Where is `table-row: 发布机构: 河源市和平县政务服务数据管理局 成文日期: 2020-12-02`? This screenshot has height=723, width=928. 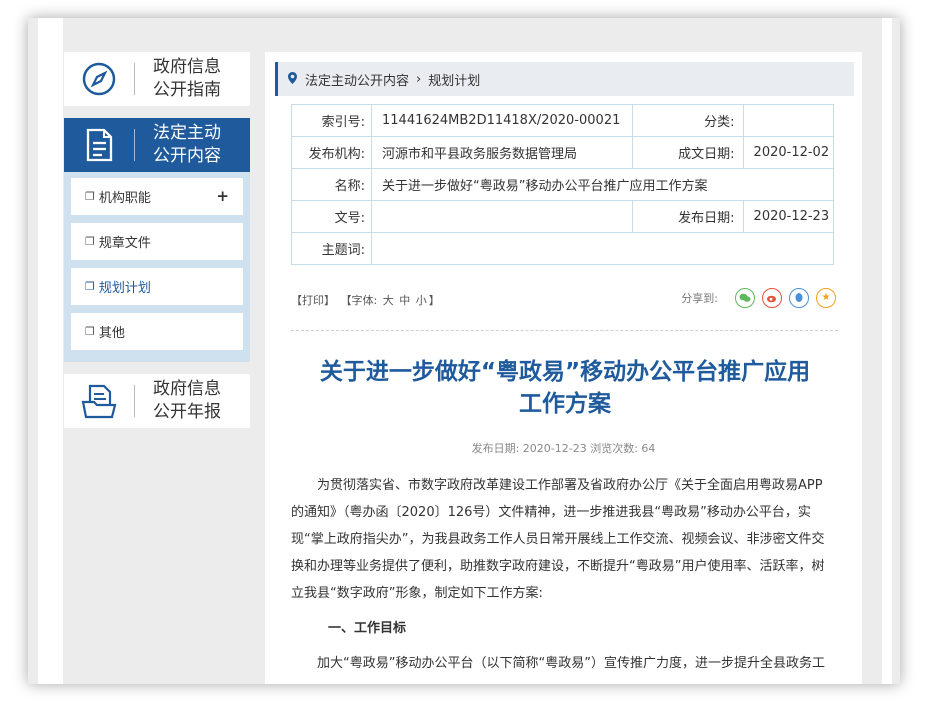 table-row: 发布机构: 河源市和平县政务服务数据管理局 成文日期: 2020-12-02 is located at coordinates (563, 152).